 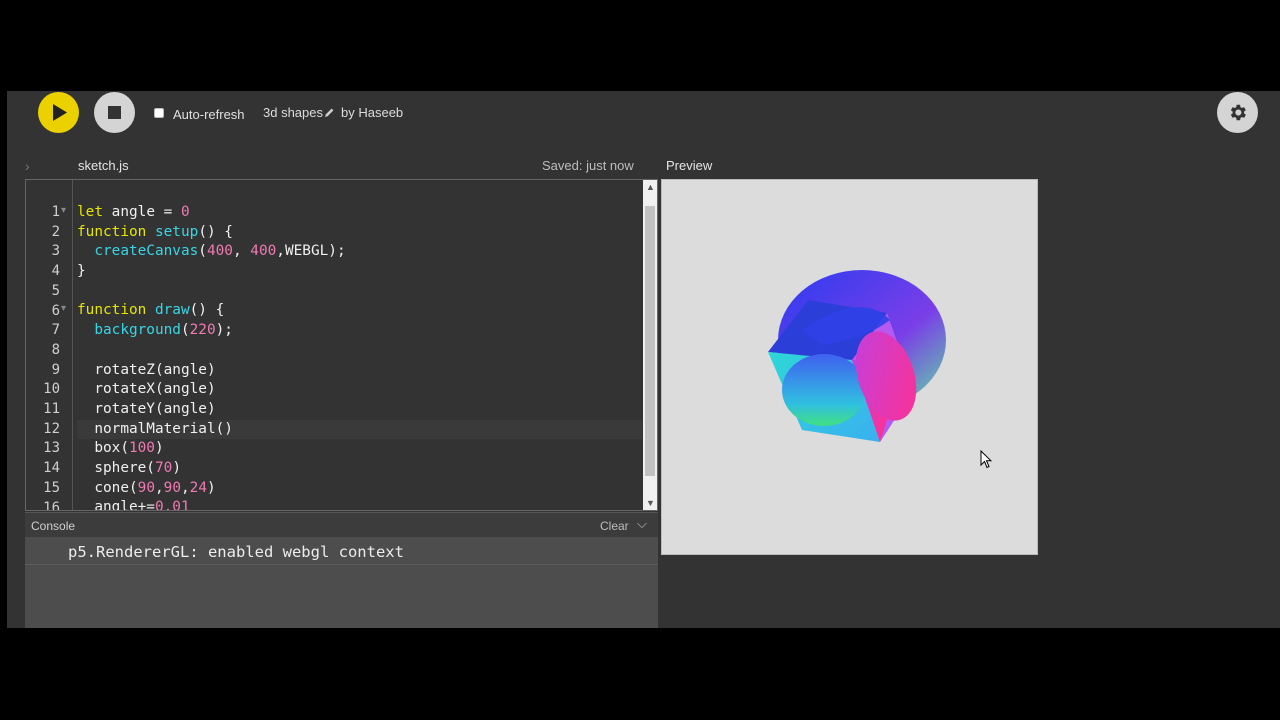 What do you see at coordinates (372, 112) in the screenshot?
I see `project-owner: by Haseeb` at bounding box center [372, 112].